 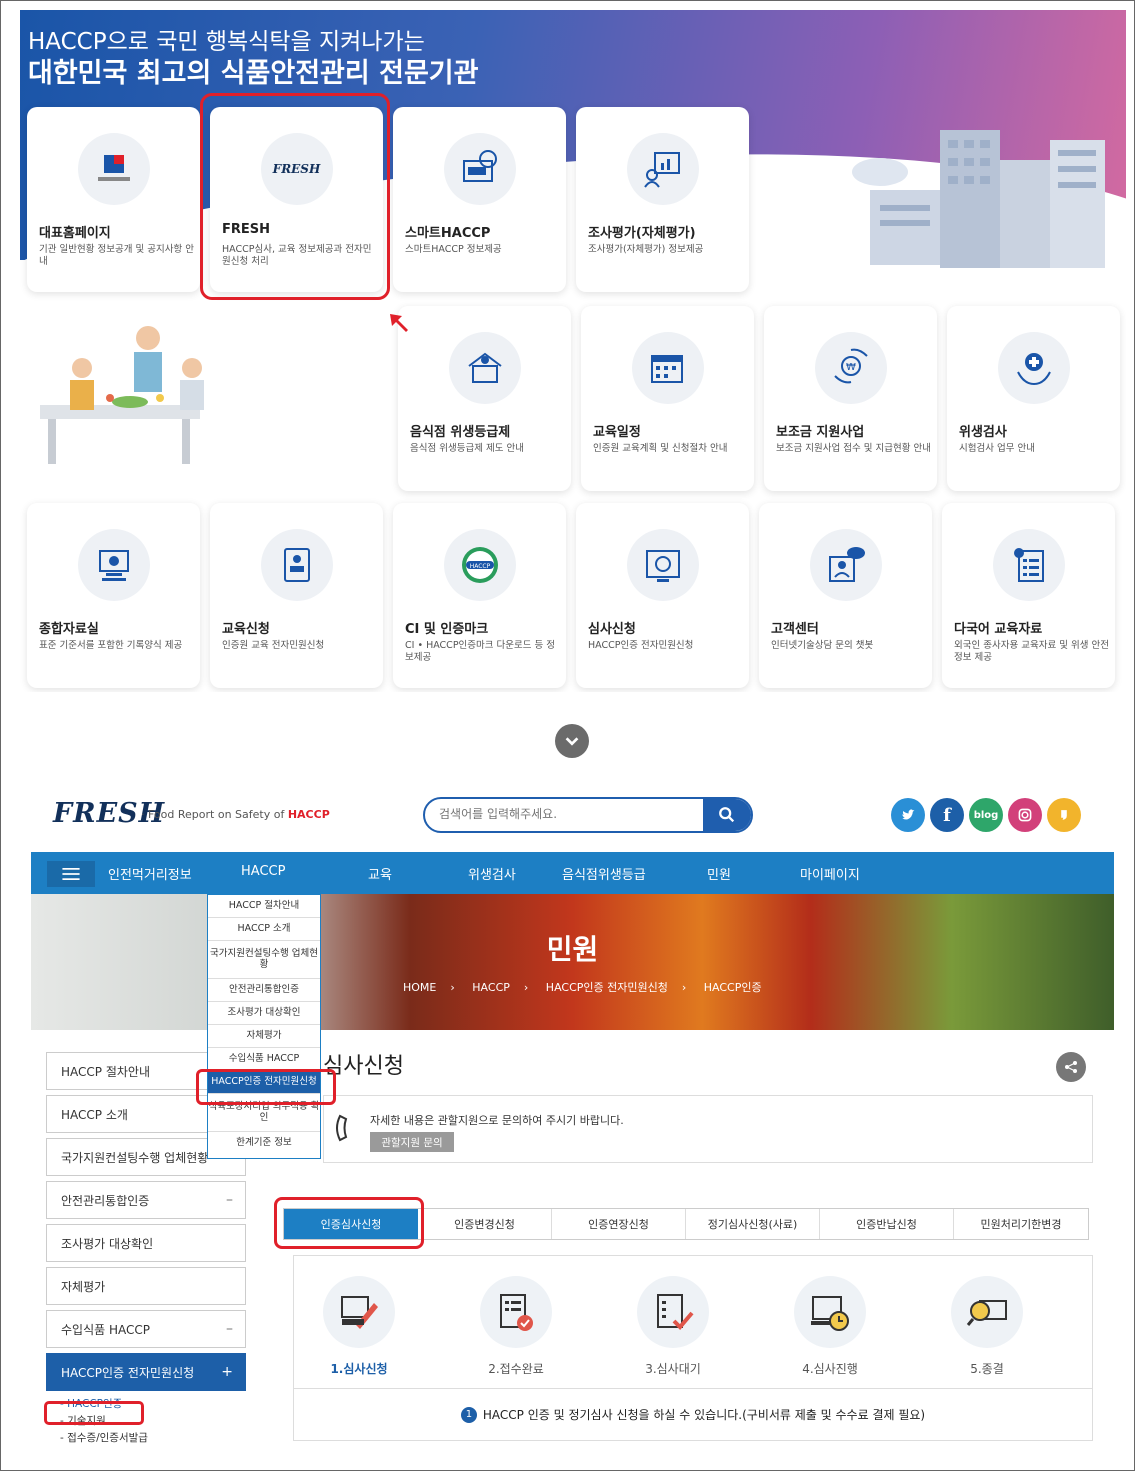 What do you see at coordinates (516, 1312) in the screenshot?
I see `checklist-icon` at bounding box center [516, 1312].